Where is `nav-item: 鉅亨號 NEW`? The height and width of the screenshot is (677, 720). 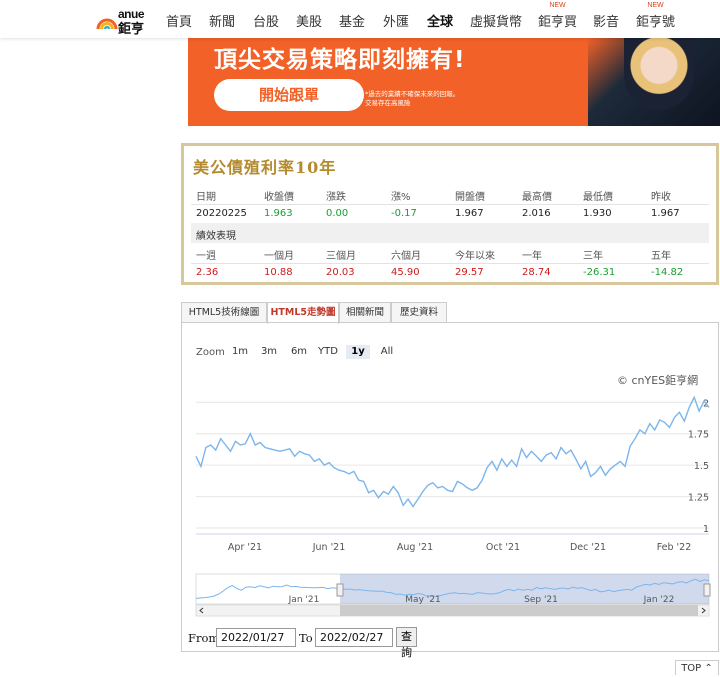 nav-item: 鉅亨號 NEW is located at coordinates (656, 16).